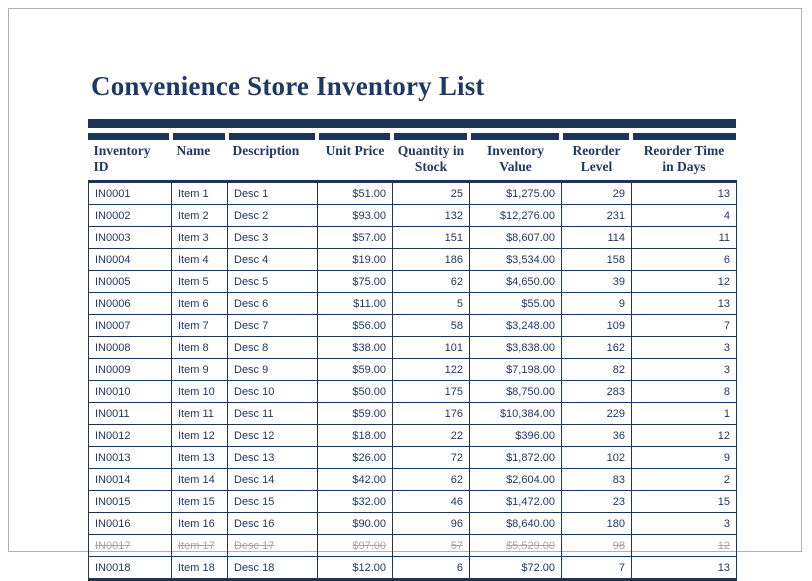  What do you see at coordinates (596, 304) in the screenshot?
I see `cell-reorder-level: 9` at bounding box center [596, 304].